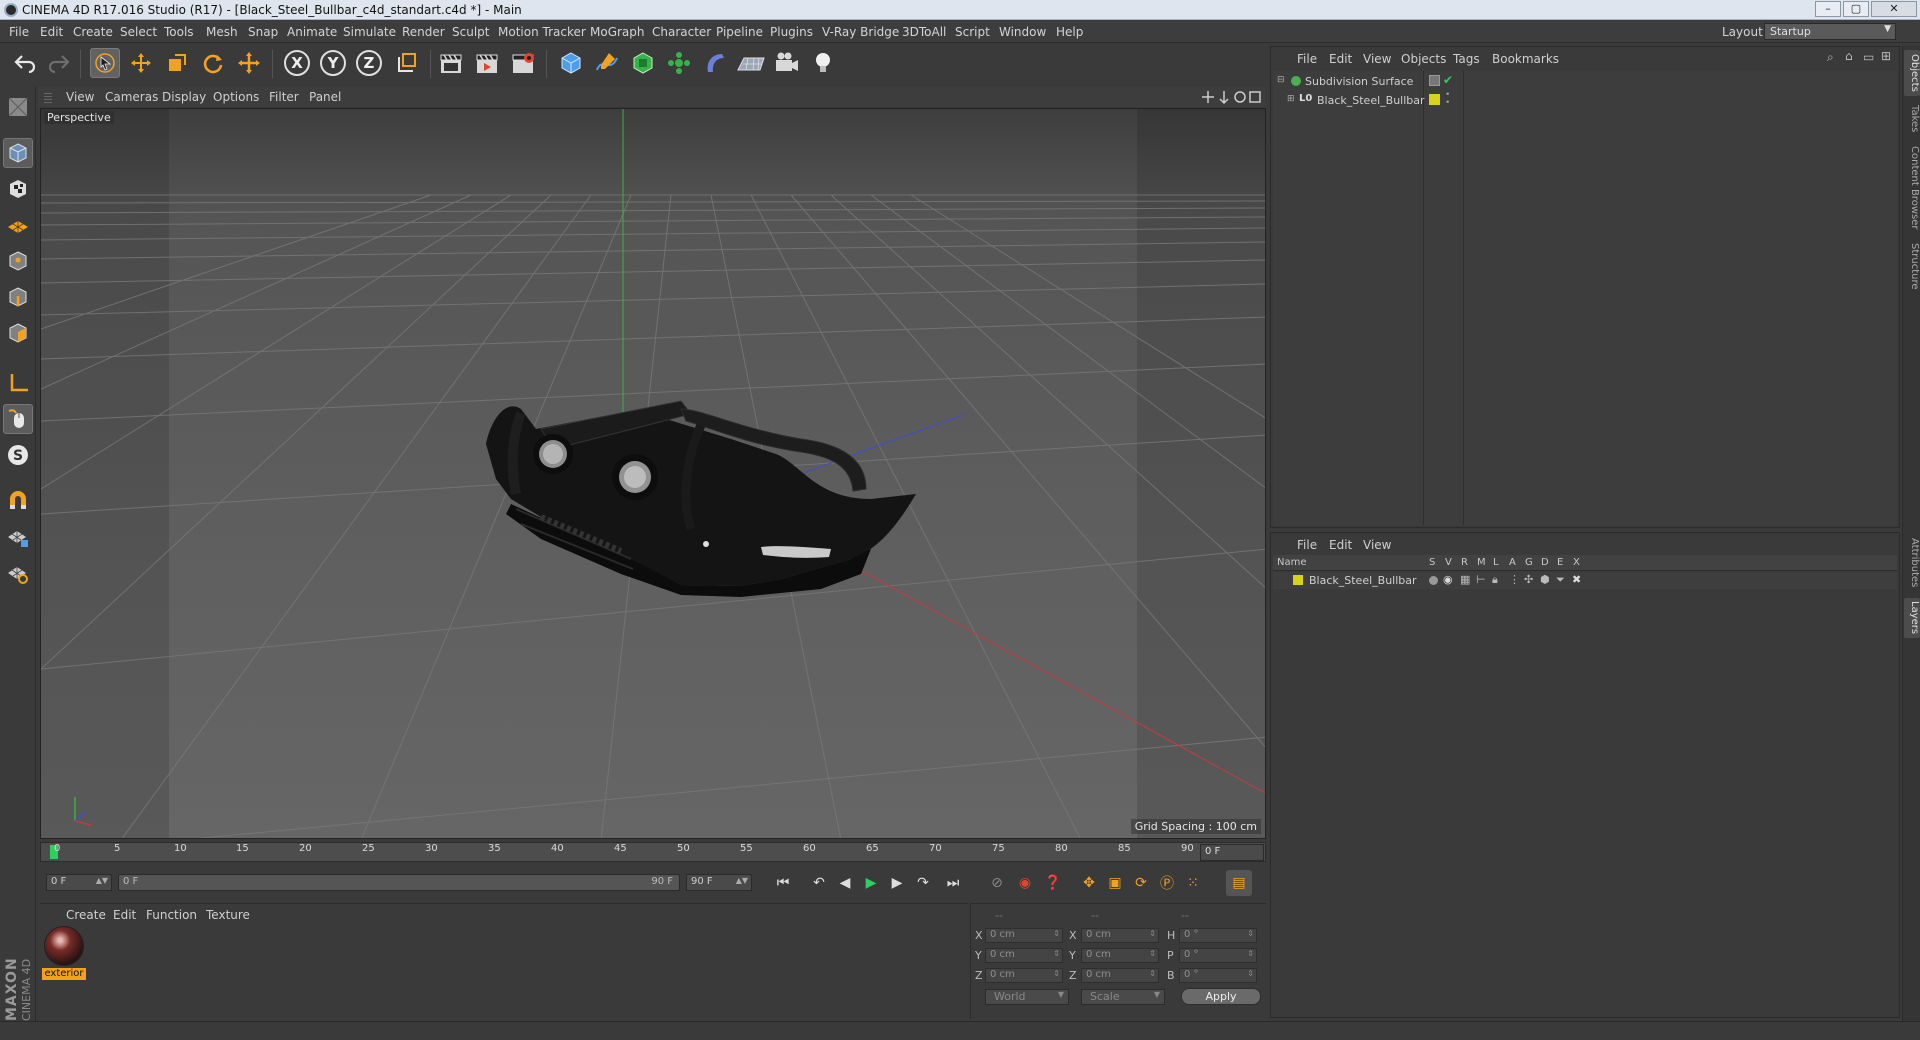  Describe the element at coordinates (1024, 955) in the screenshot. I see `position-y-field: 0 cm ⇕` at that location.